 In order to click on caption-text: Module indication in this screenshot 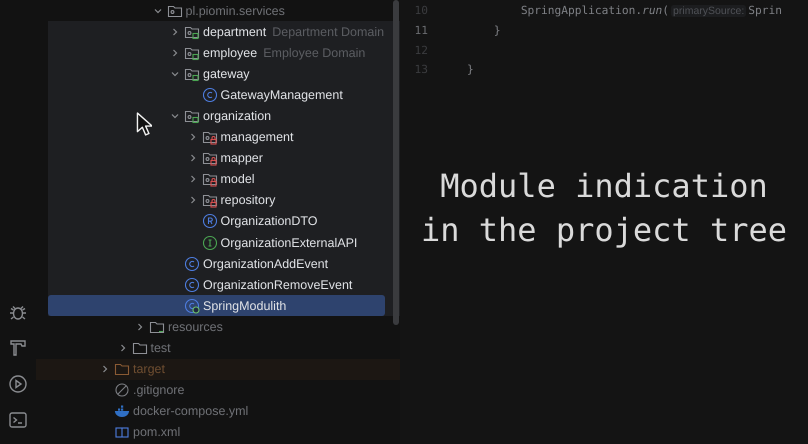, I will do `click(604, 186)`.